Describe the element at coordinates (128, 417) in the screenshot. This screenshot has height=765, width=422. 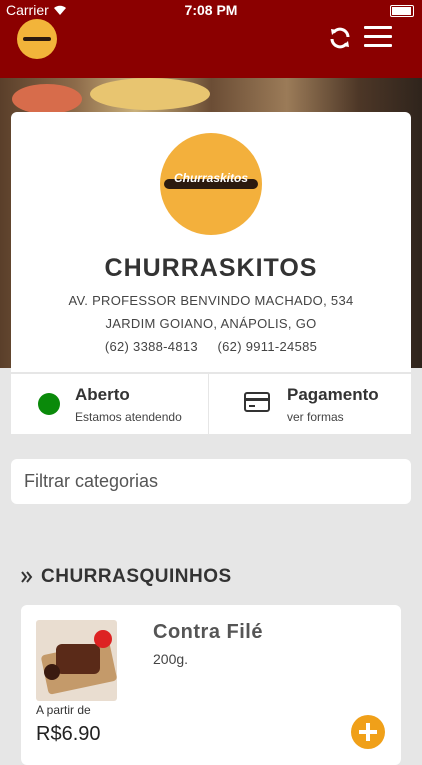
I see `open-status-subtitle: Estamos atendendo` at that location.